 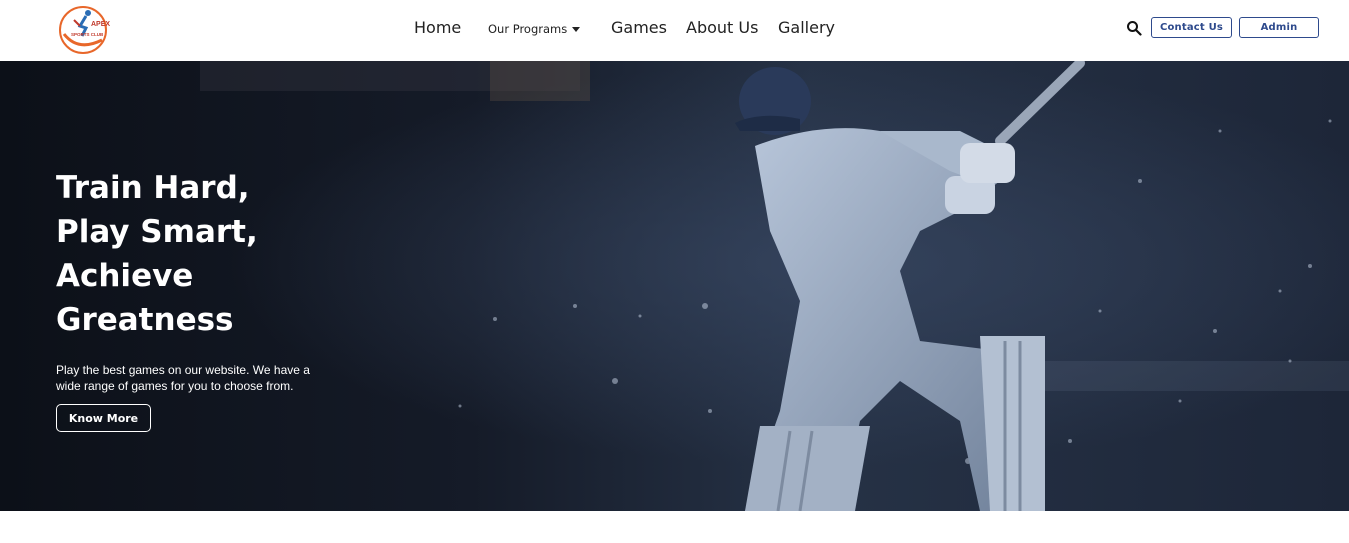 I want to click on logo-text-sports-club: SPORTS CLUB, so click(x=87, y=34).